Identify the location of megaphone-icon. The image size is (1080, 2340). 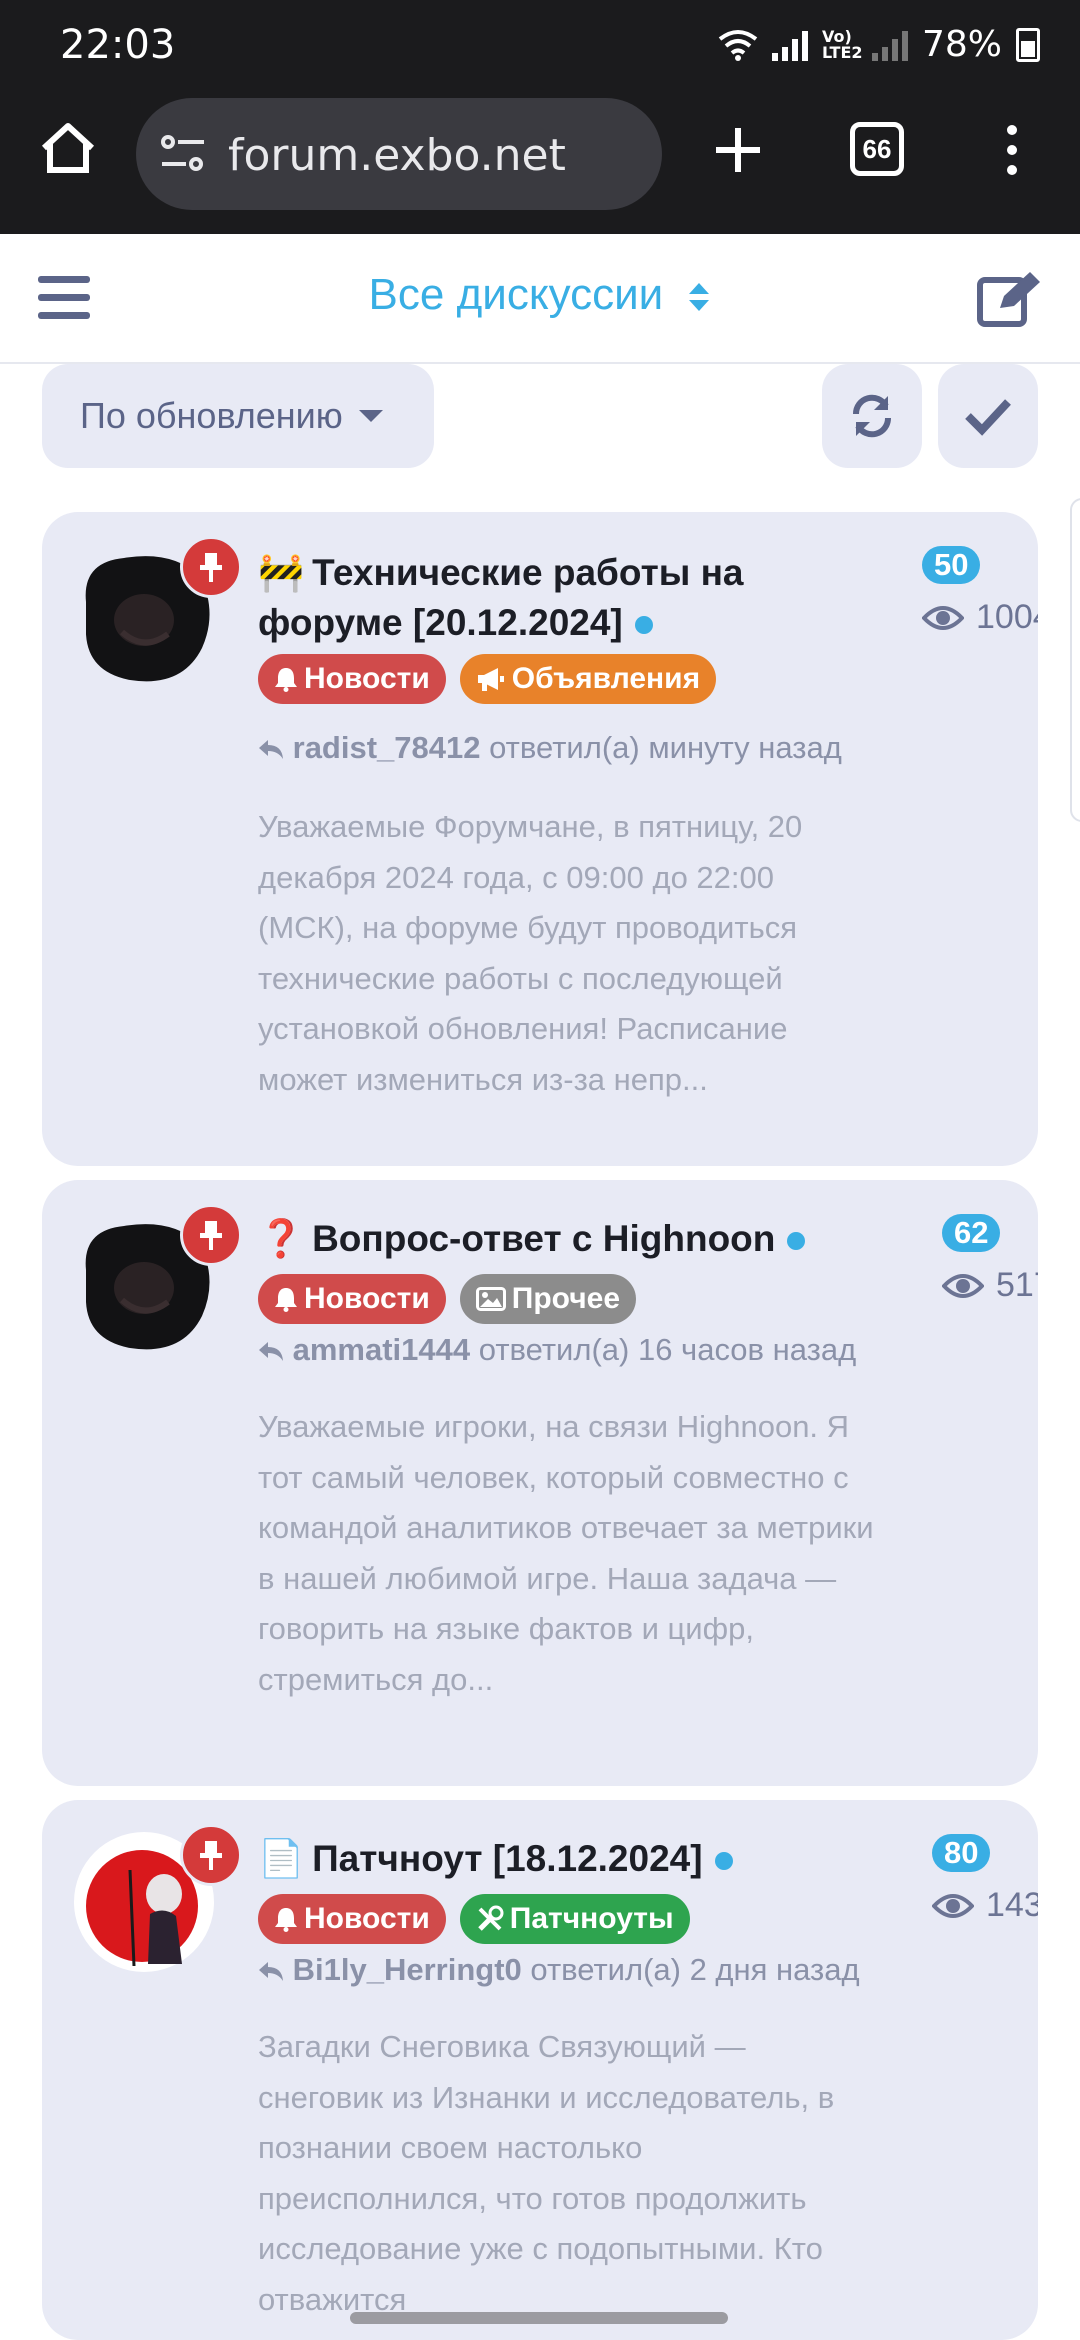
(490, 679).